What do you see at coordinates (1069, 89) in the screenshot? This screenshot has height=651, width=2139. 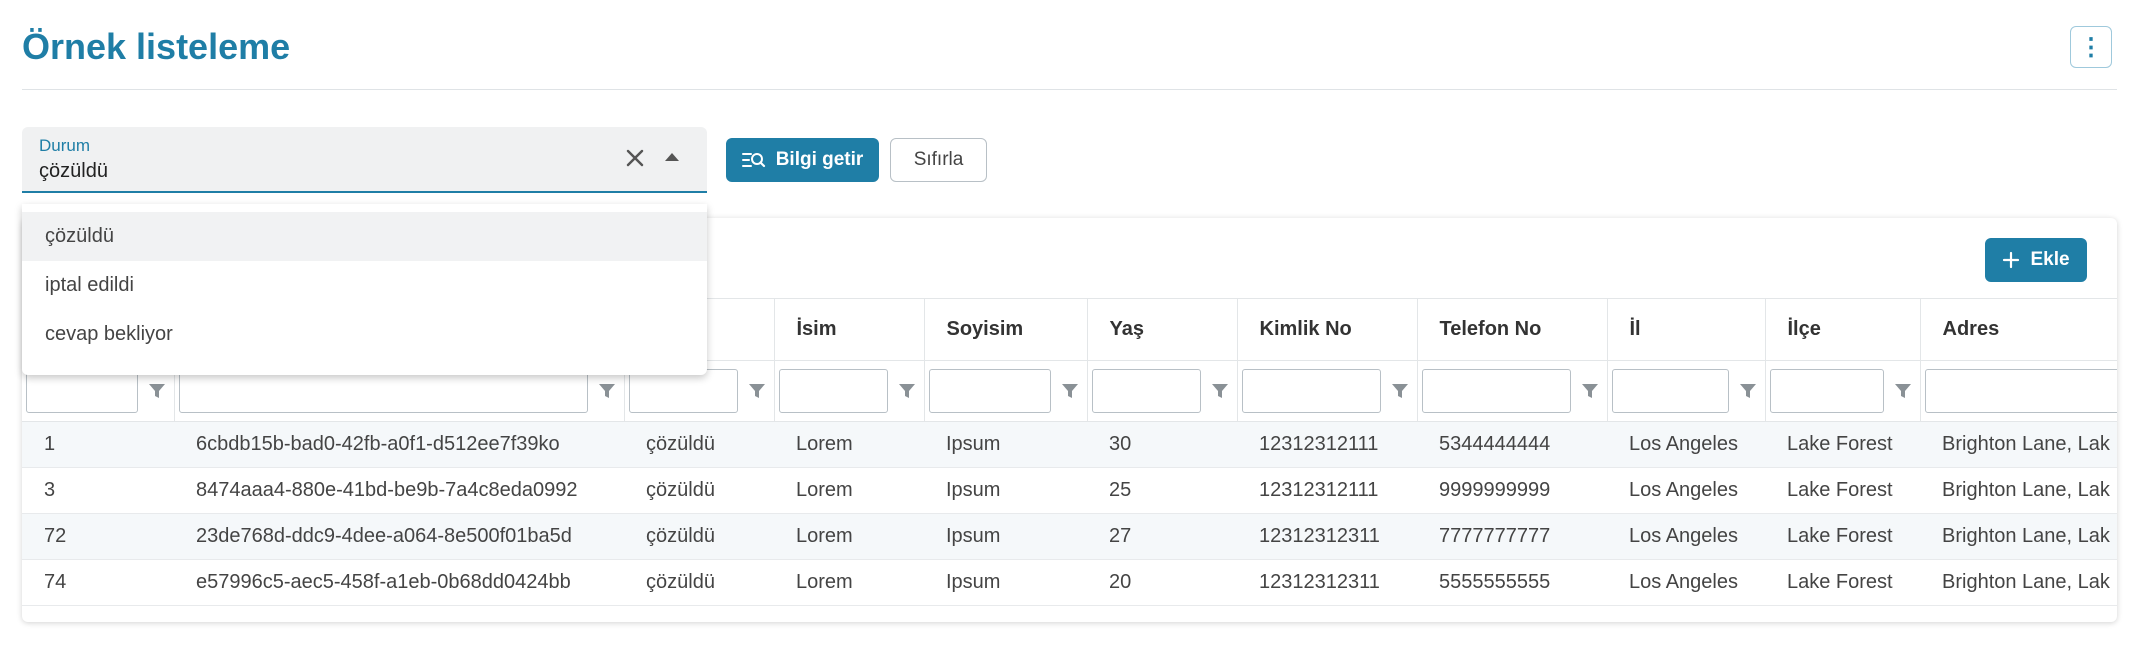 I see `header-divider` at bounding box center [1069, 89].